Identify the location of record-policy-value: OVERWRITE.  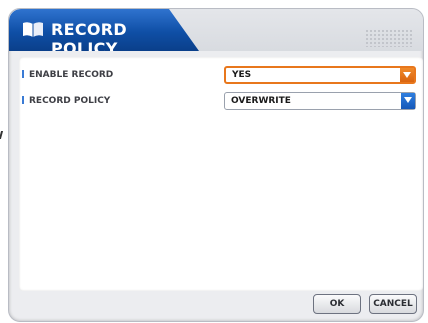
(261, 101).